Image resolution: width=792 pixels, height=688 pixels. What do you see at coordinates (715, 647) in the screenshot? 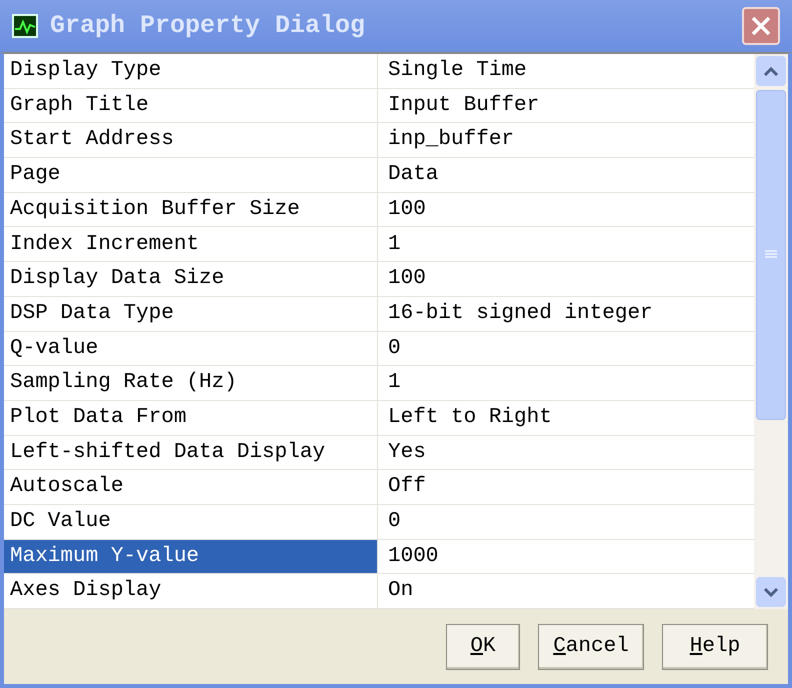
I see `dialog-button: Help` at bounding box center [715, 647].